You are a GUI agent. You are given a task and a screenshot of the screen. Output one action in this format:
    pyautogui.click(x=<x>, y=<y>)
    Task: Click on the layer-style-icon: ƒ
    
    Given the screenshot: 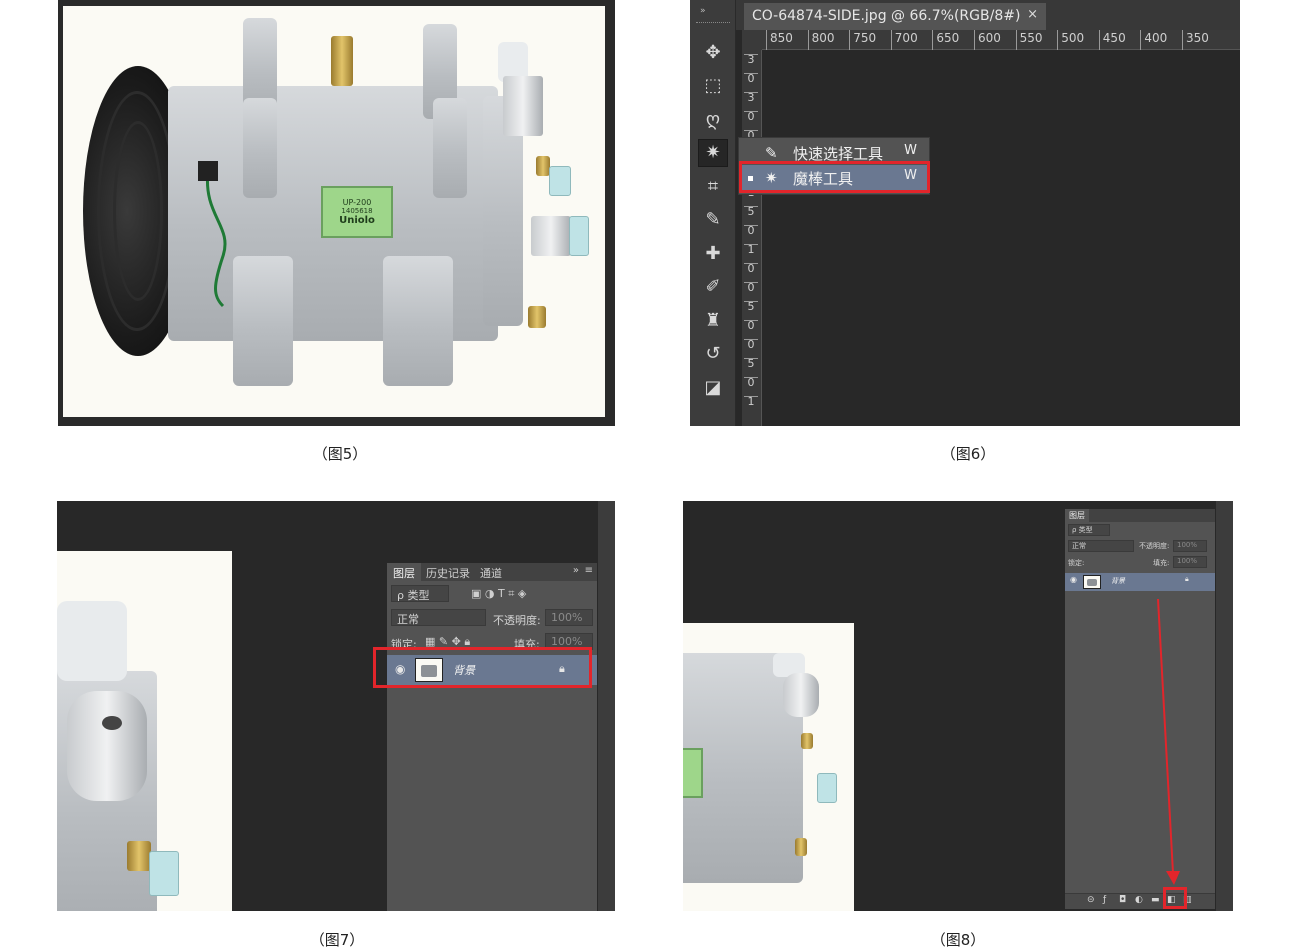 What is the action you would take?
    pyautogui.click(x=1104, y=900)
    